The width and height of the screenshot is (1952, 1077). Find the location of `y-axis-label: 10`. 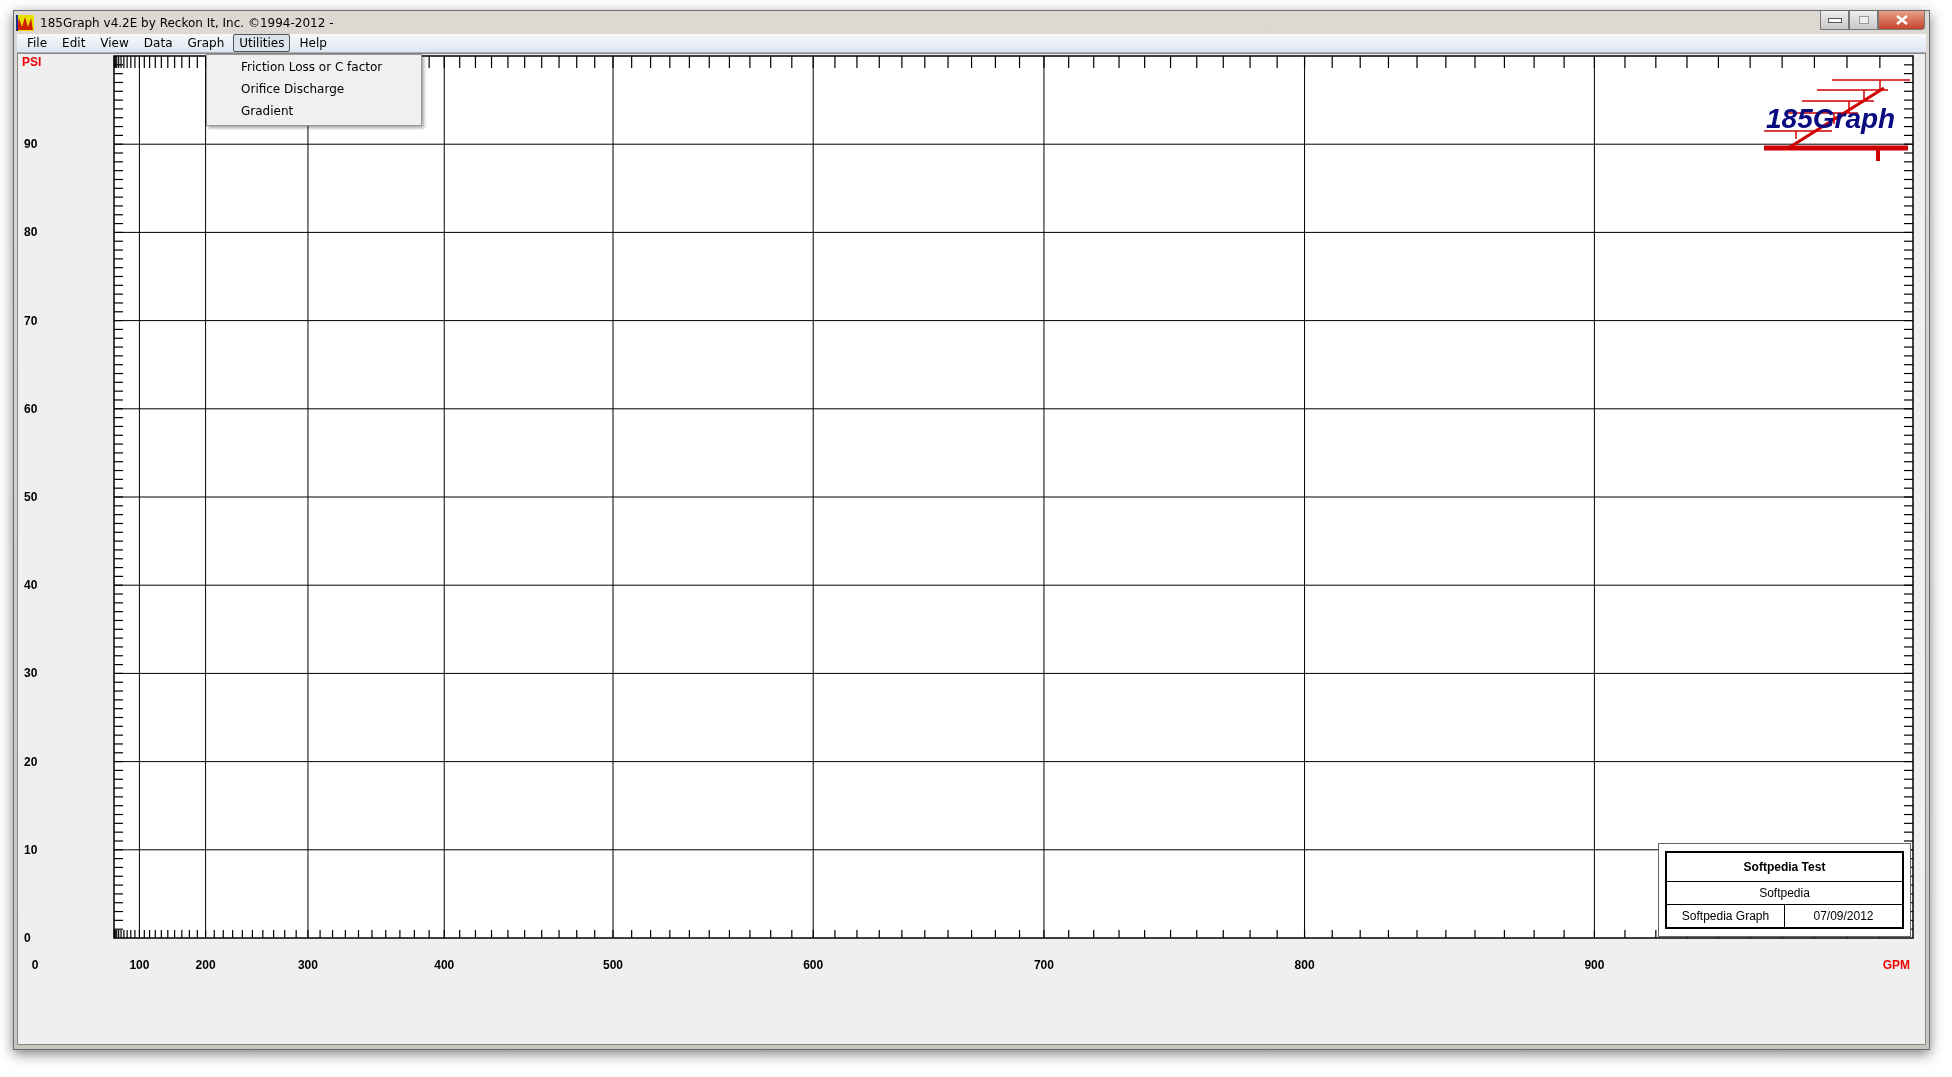

y-axis-label: 10 is located at coordinates (31, 849).